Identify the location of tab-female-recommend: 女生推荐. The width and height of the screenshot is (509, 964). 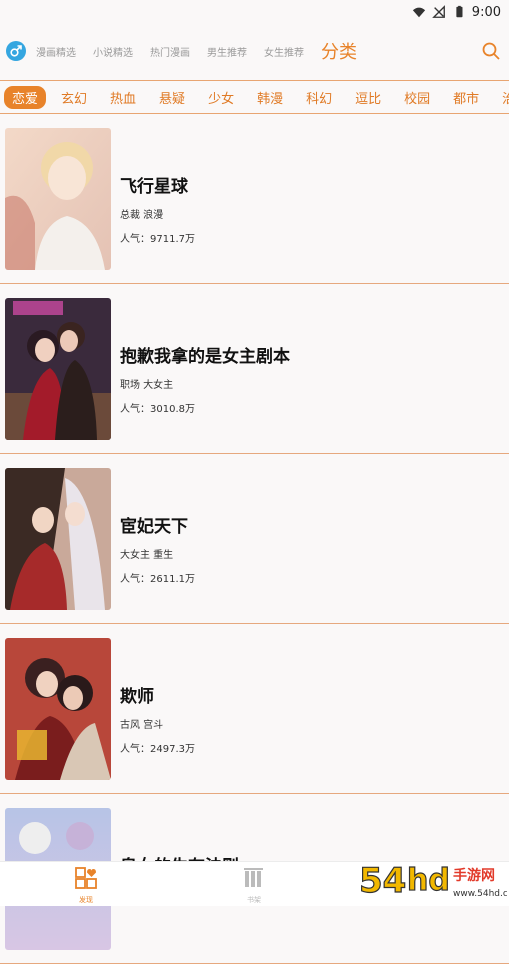
(284, 51).